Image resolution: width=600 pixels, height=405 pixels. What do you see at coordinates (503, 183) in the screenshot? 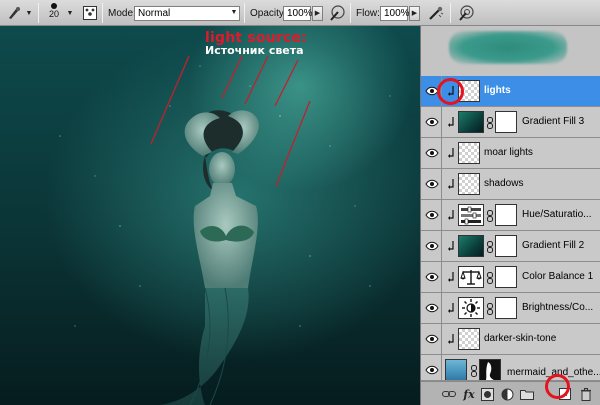
I see `layer-name: shadows` at bounding box center [503, 183].